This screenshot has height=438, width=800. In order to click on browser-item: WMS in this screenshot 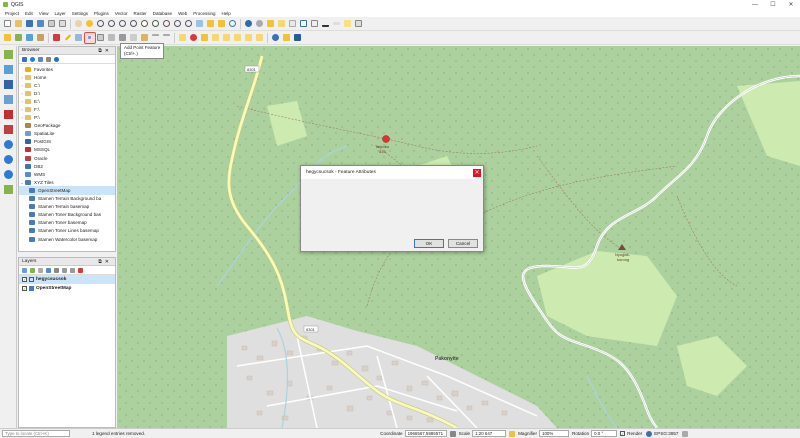, I will do `click(67, 174)`.